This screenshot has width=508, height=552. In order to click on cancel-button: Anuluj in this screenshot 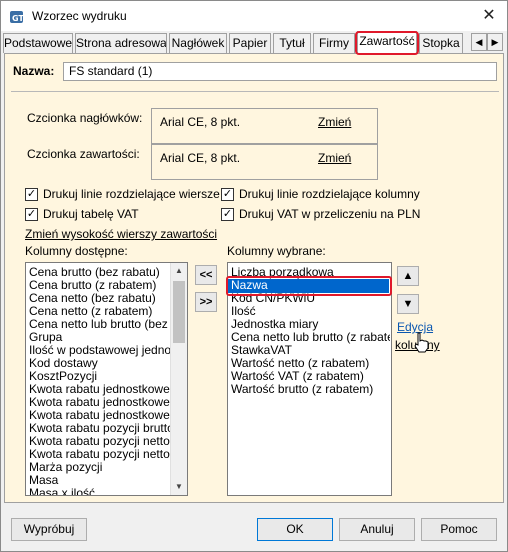, I will do `click(377, 529)`.